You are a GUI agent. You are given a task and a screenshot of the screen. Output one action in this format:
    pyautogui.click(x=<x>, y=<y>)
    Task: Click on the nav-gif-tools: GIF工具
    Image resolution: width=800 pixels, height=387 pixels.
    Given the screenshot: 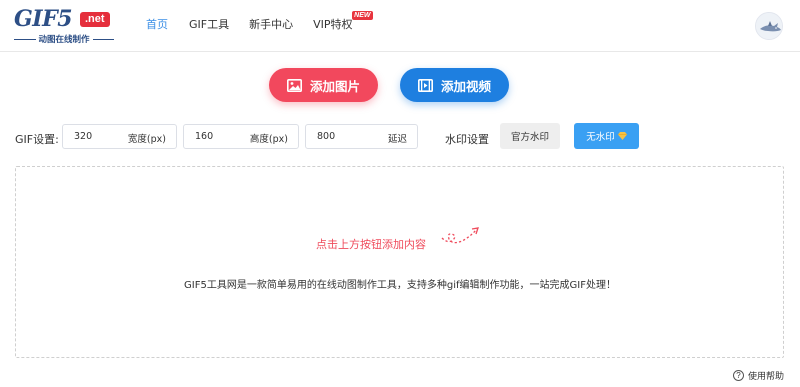 What is the action you would take?
    pyautogui.click(x=209, y=25)
    